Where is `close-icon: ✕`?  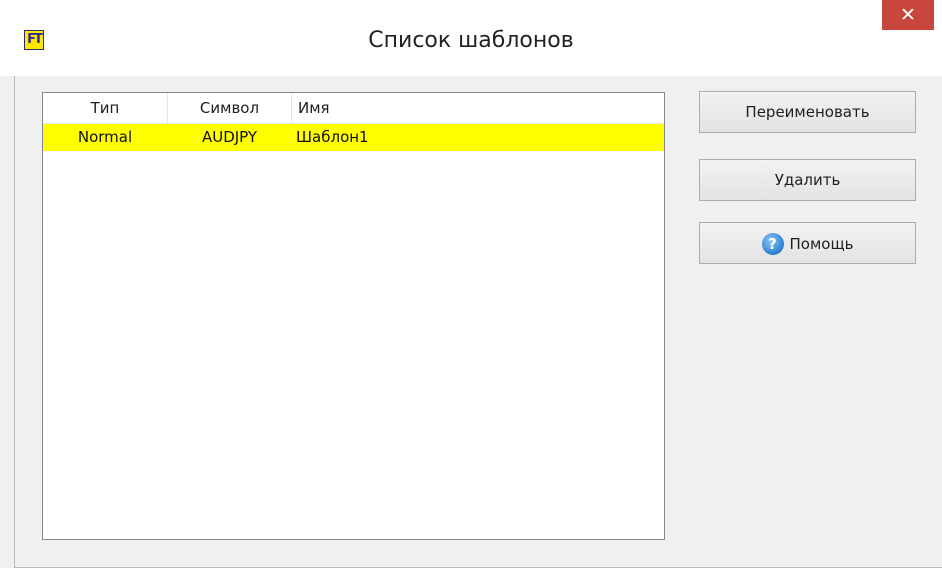 close-icon: ✕ is located at coordinates (908, 15).